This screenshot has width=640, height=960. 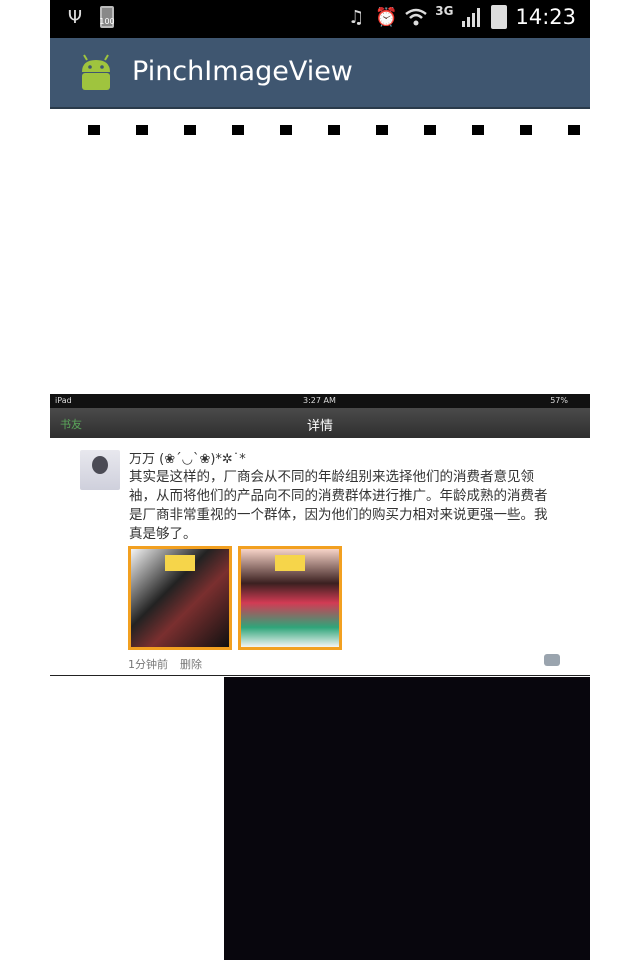 What do you see at coordinates (552, 660) in the screenshot?
I see `comment-icon` at bounding box center [552, 660].